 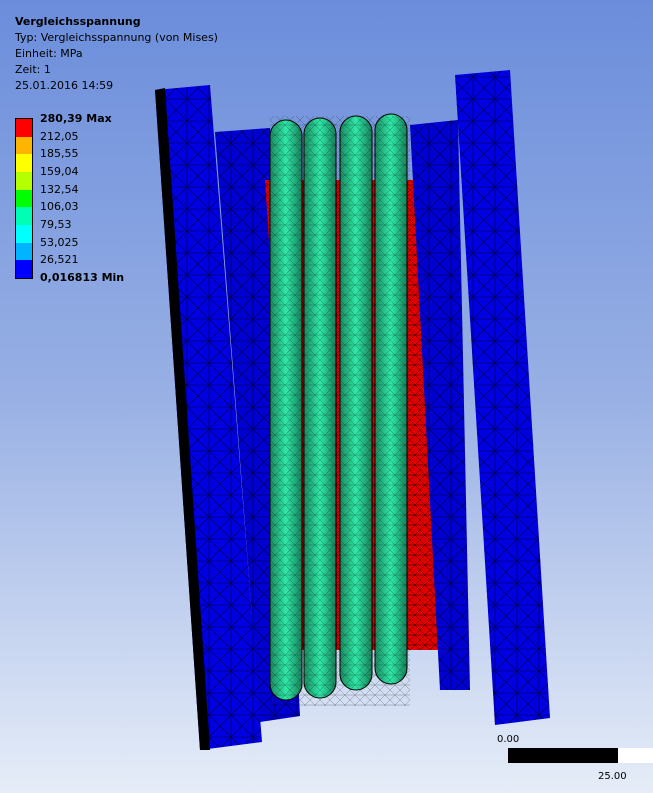 What do you see at coordinates (59, 260) in the screenshot?
I see `legend-label: 26,521` at bounding box center [59, 260].